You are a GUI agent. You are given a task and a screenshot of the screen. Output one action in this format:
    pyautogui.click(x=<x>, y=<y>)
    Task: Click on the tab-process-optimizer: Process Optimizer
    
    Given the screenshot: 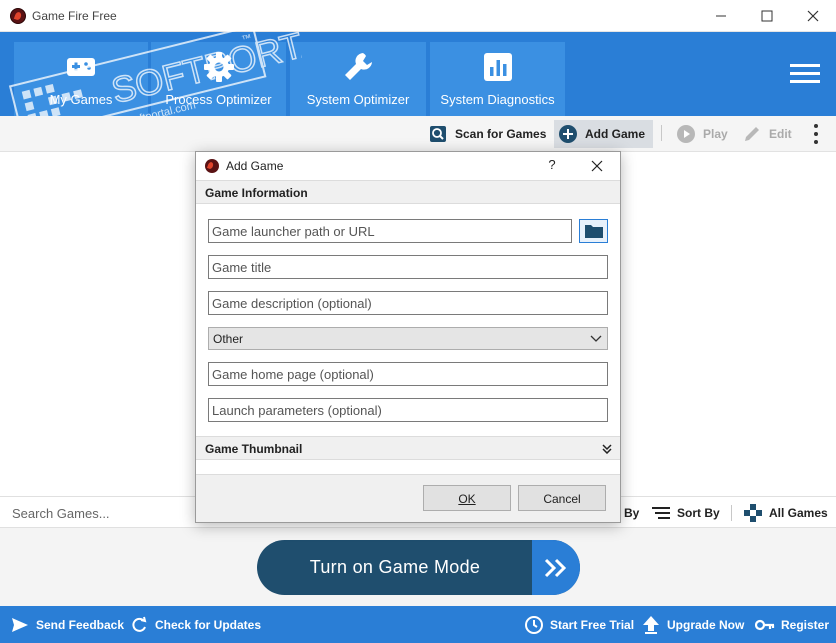 What is the action you would take?
    pyautogui.click(x=218, y=79)
    